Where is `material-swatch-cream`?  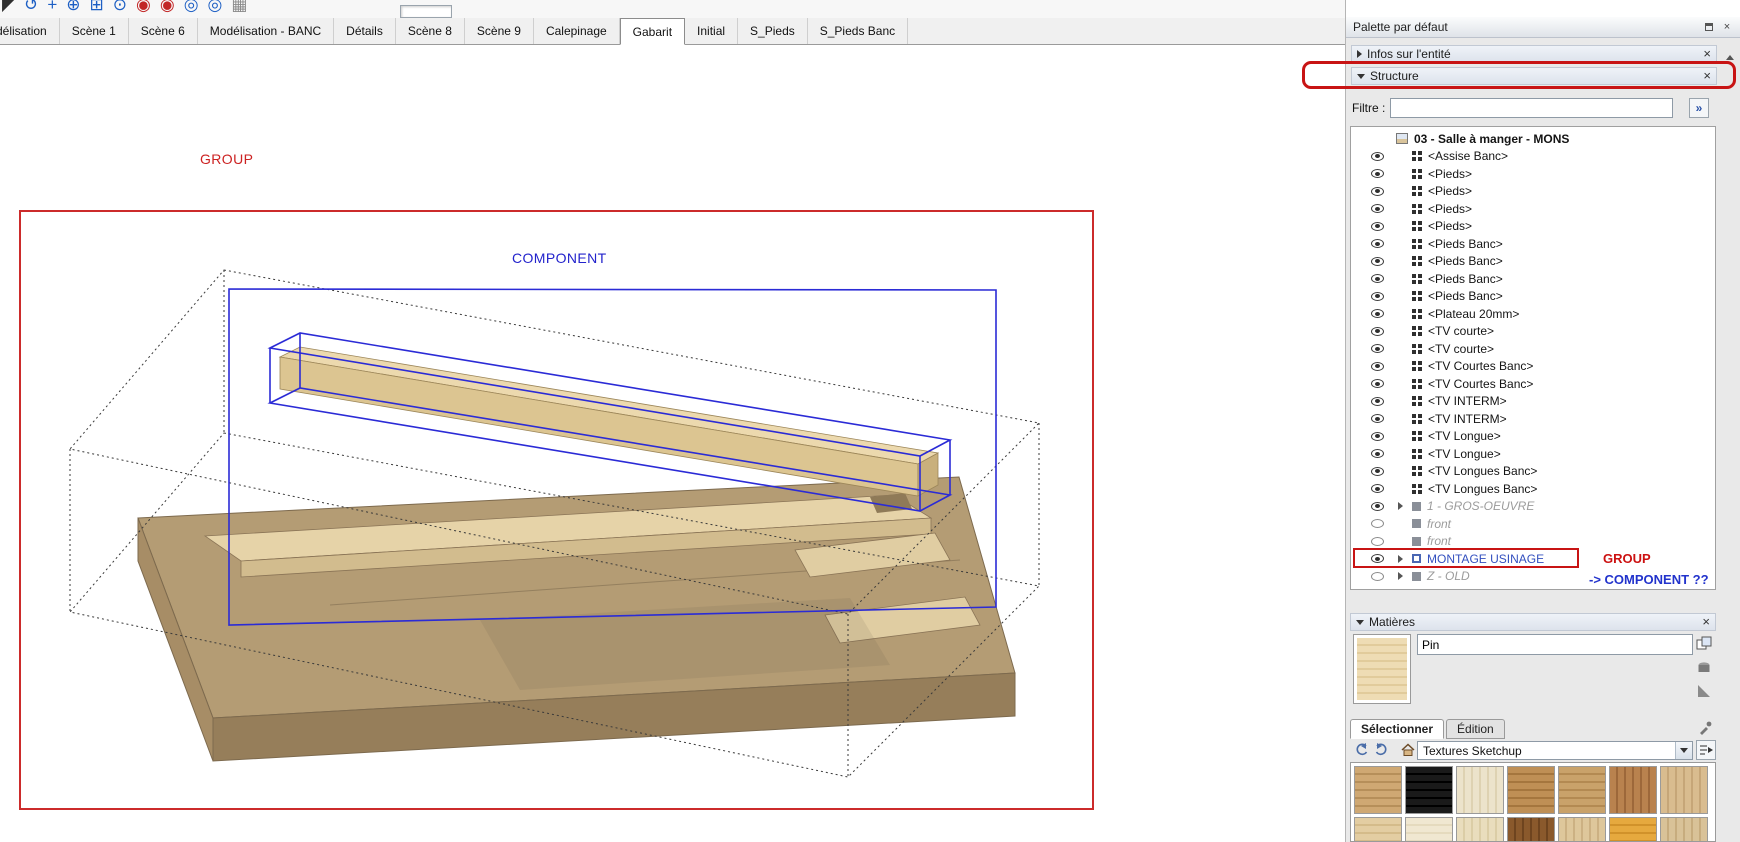 material-swatch-cream is located at coordinates (1429, 829).